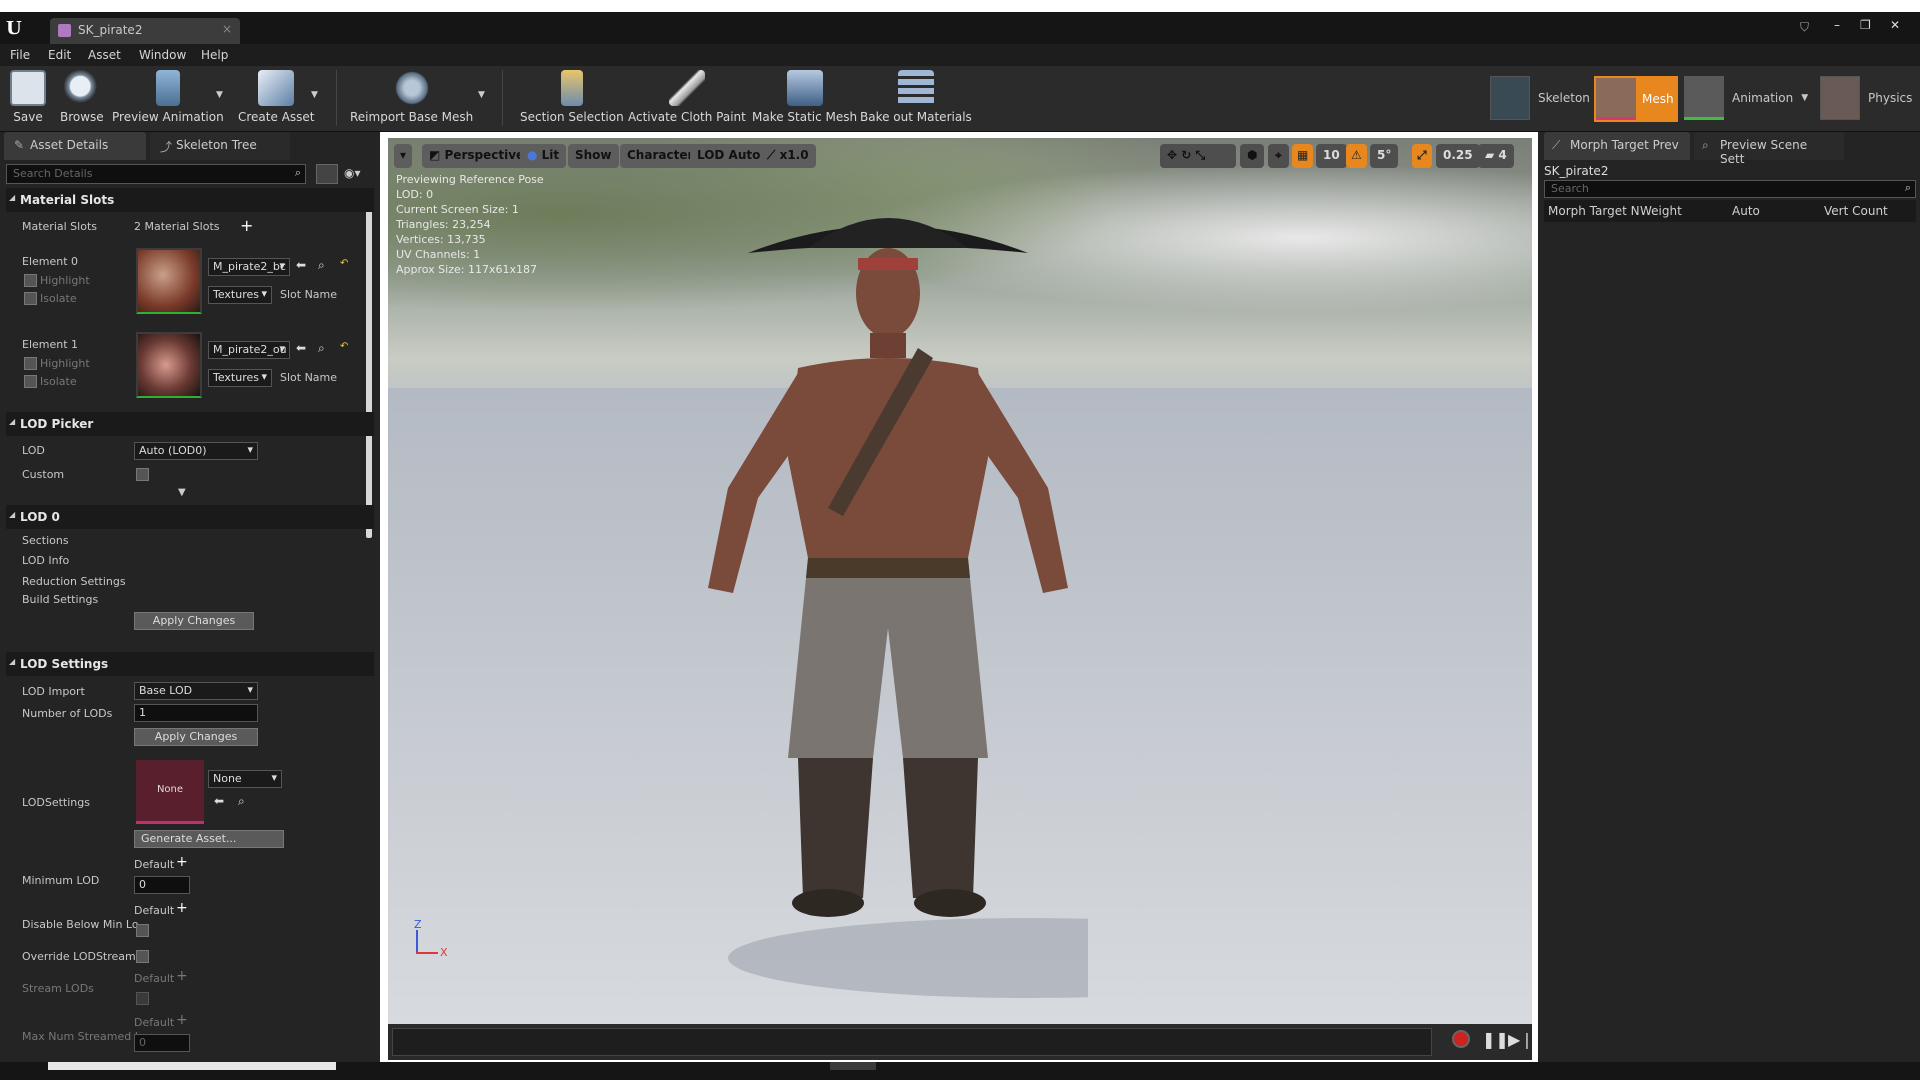 This screenshot has width=1920, height=1080. I want to click on viewport-options-dropdown-icon: ▾, so click(403, 156).